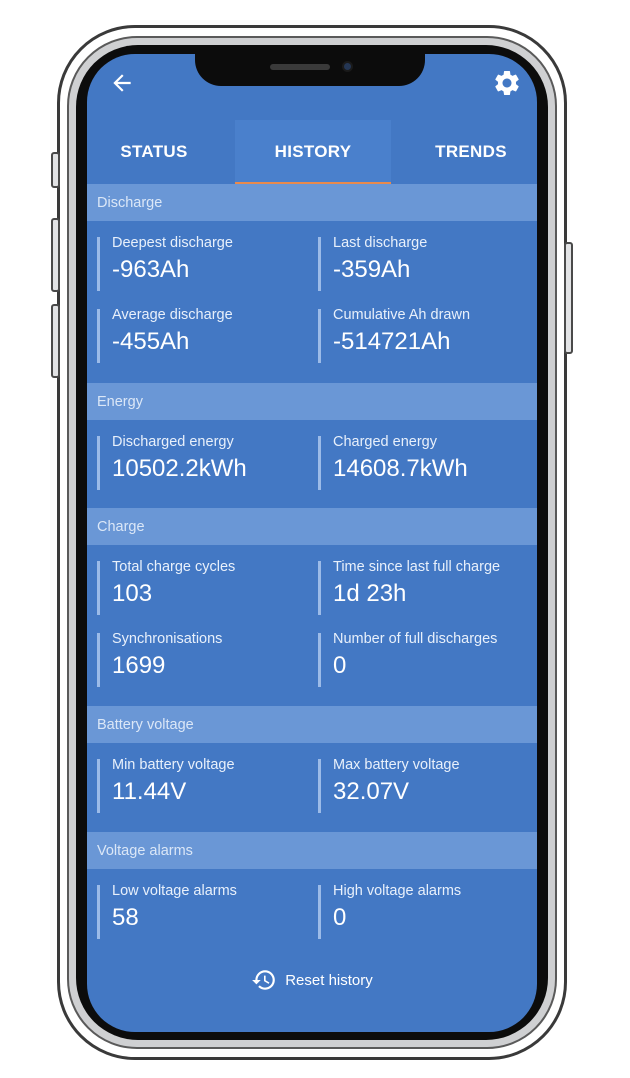 This screenshot has width=630, height=1078. What do you see at coordinates (173, 765) in the screenshot?
I see `stat-label: Min battery voltage` at bounding box center [173, 765].